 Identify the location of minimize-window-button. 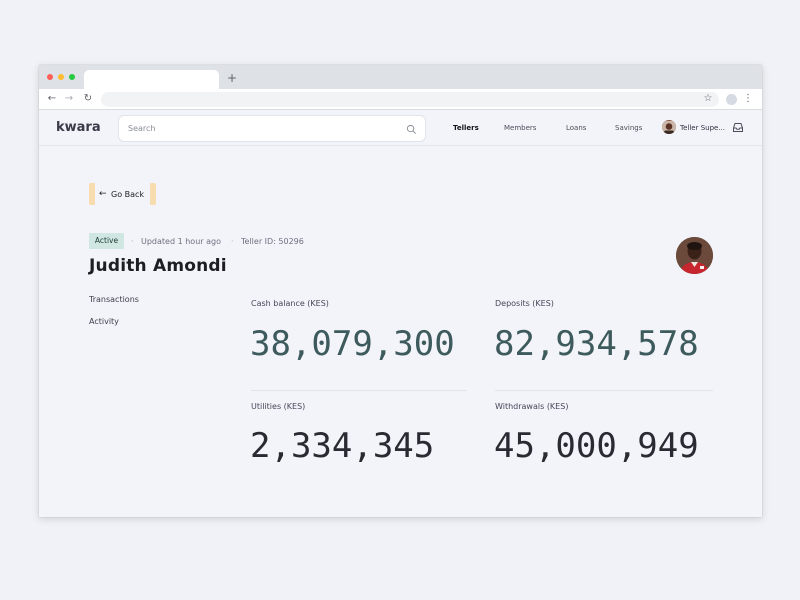
(61, 77).